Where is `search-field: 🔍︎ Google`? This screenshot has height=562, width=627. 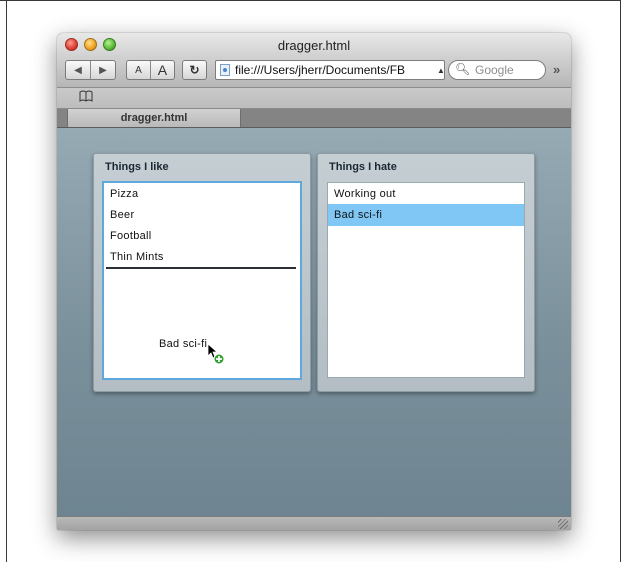
search-field: 🔍︎ Google is located at coordinates (497, 70).